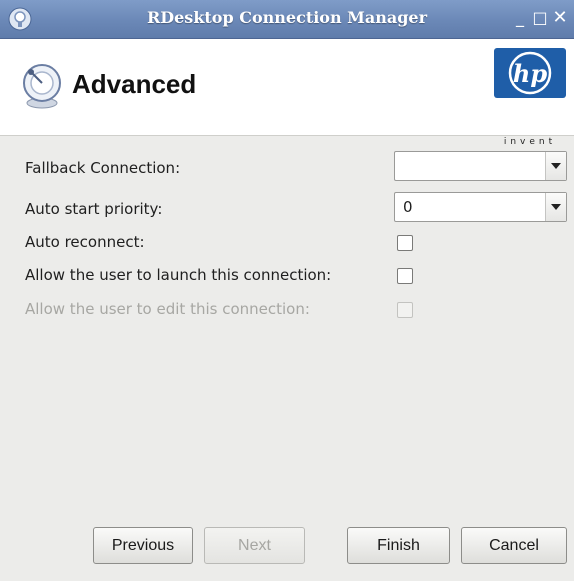 This screenshot has width=574, height=581. Describe the element at coordinates (134, 84) in the screenshot. I see `page-title: Advanced` at that location.